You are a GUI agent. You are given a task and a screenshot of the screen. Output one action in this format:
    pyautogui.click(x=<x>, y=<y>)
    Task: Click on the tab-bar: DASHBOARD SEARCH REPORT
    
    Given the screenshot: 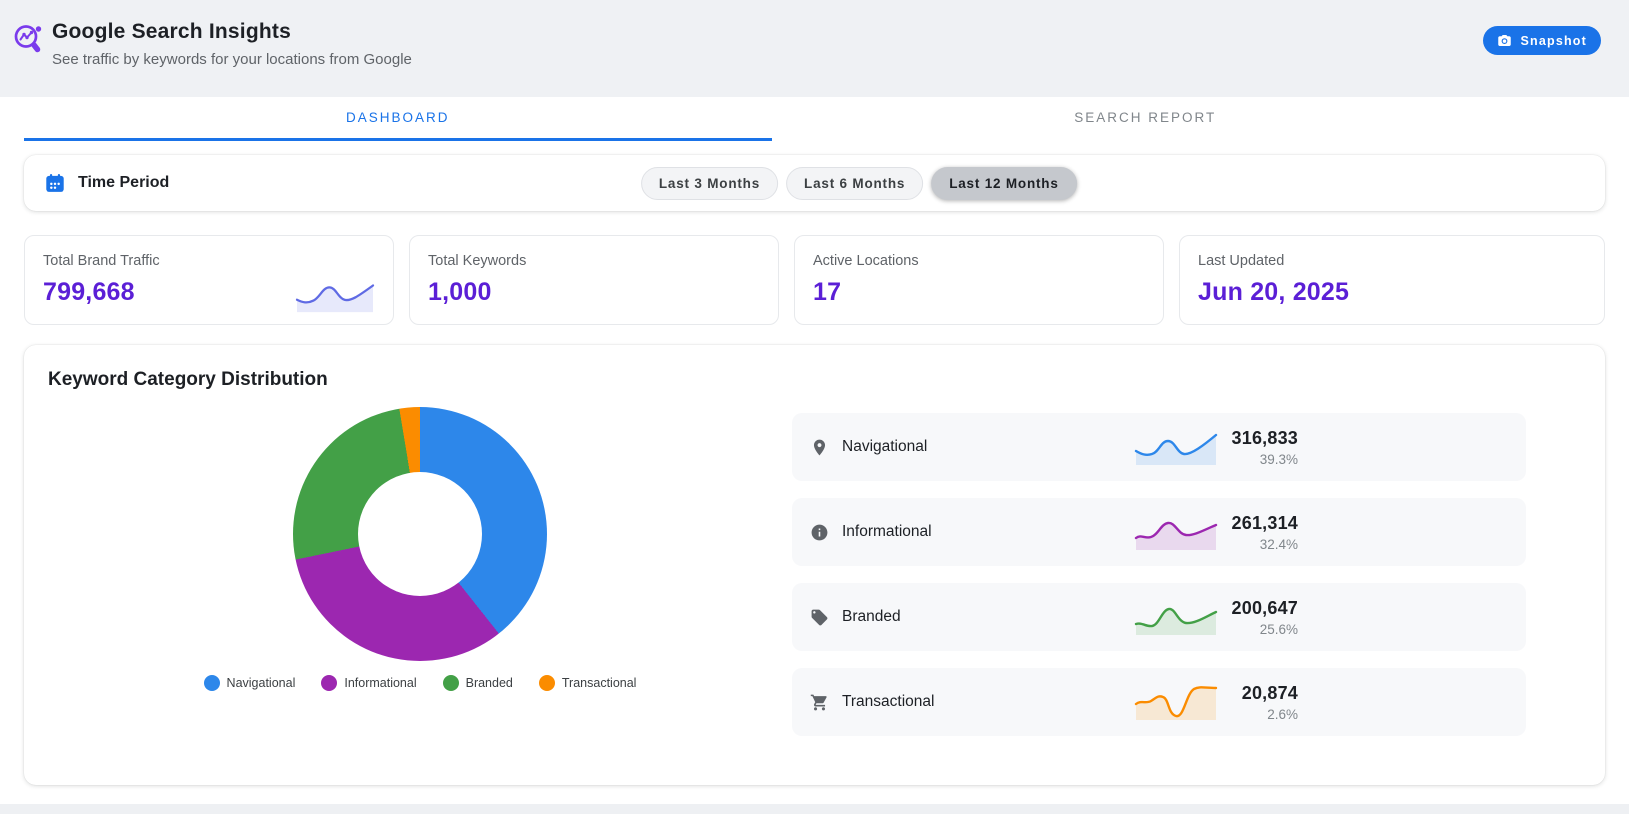 What is the action you would take?
    pyautogui.click(x=814, y=119)
    